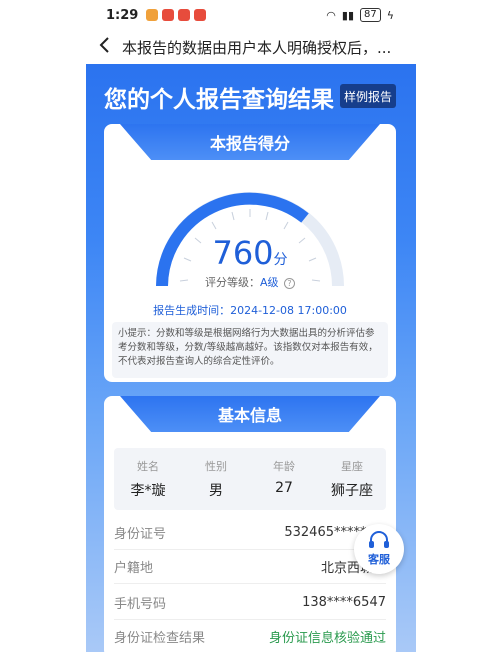  Describe the element at coordinates (219, 100) in the screenshot. I see `report-title: 您的个人报告查询结果` at that location.